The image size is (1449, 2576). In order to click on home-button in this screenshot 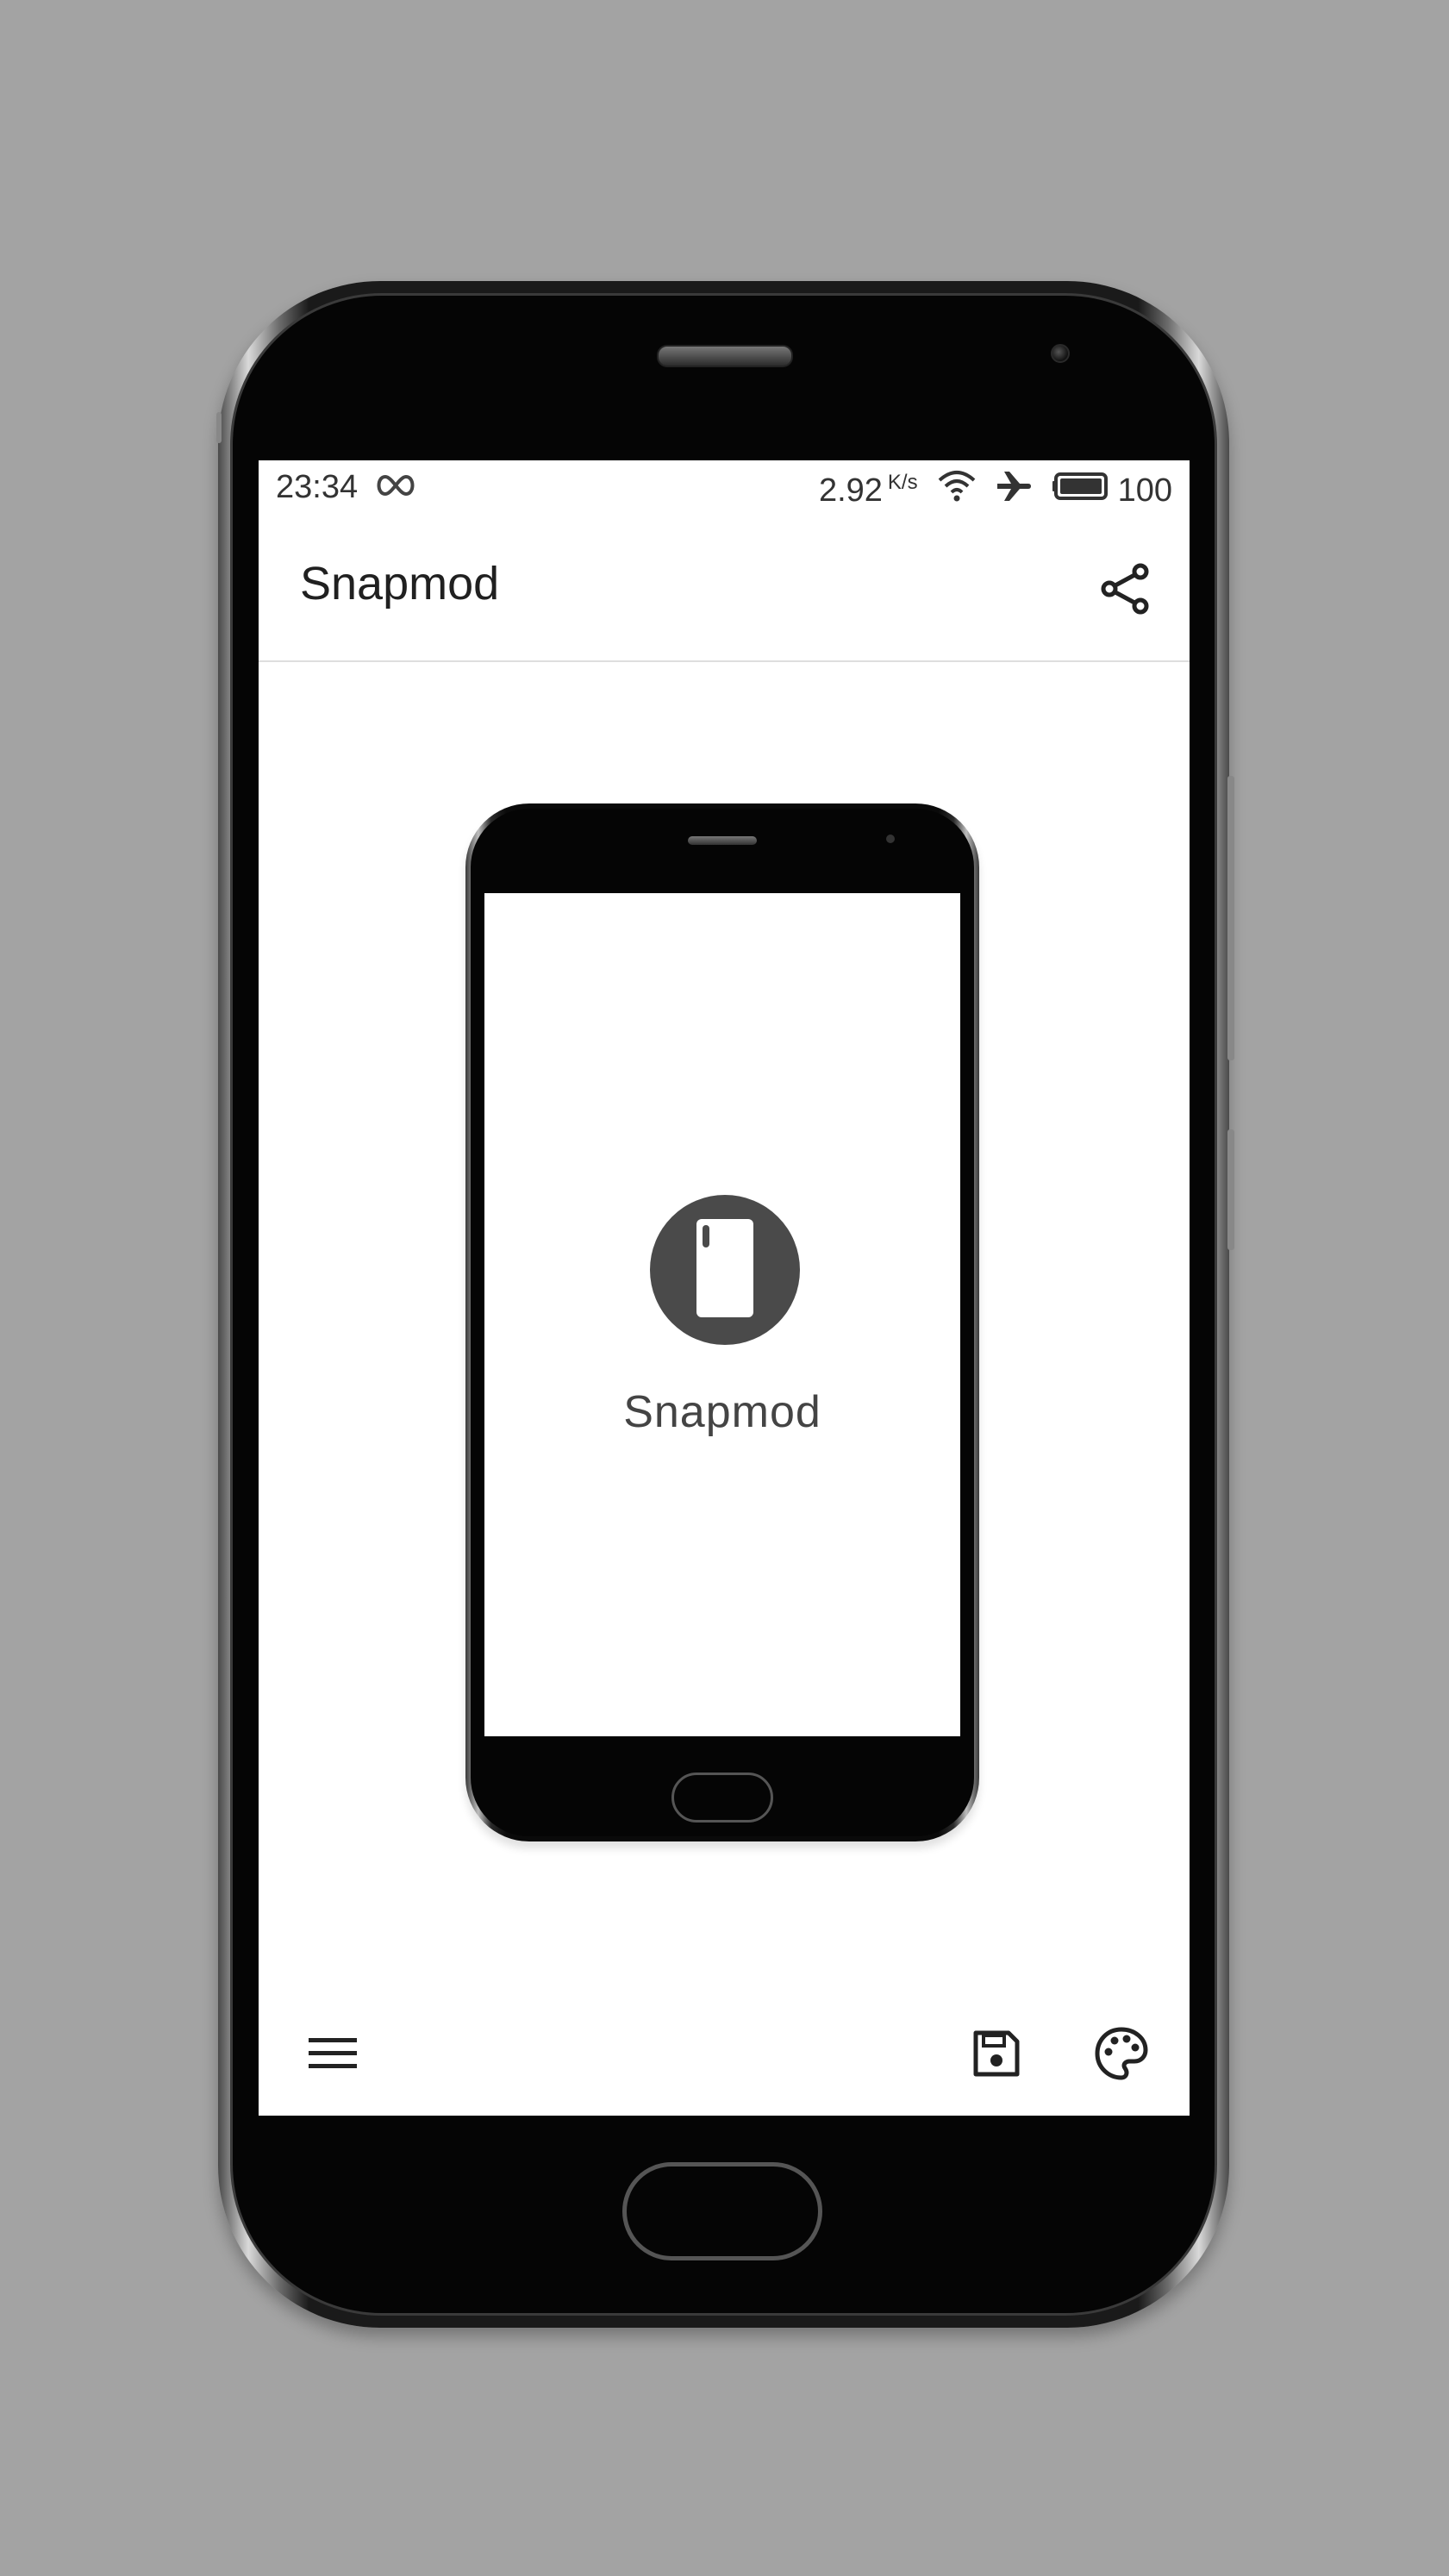, I will do `click(722, 2211)`.